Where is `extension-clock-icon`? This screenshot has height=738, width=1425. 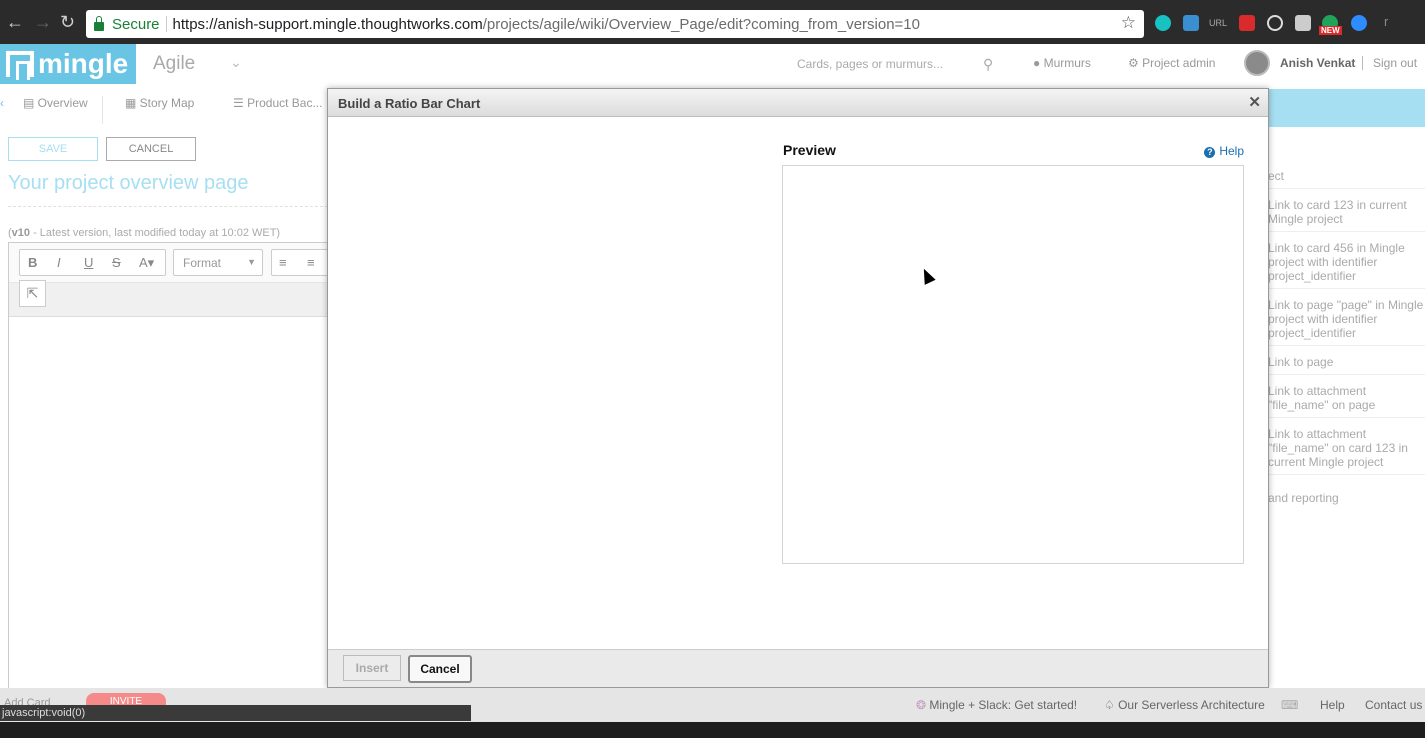 extension-clock-icon is located at coordinates (1275, 23).